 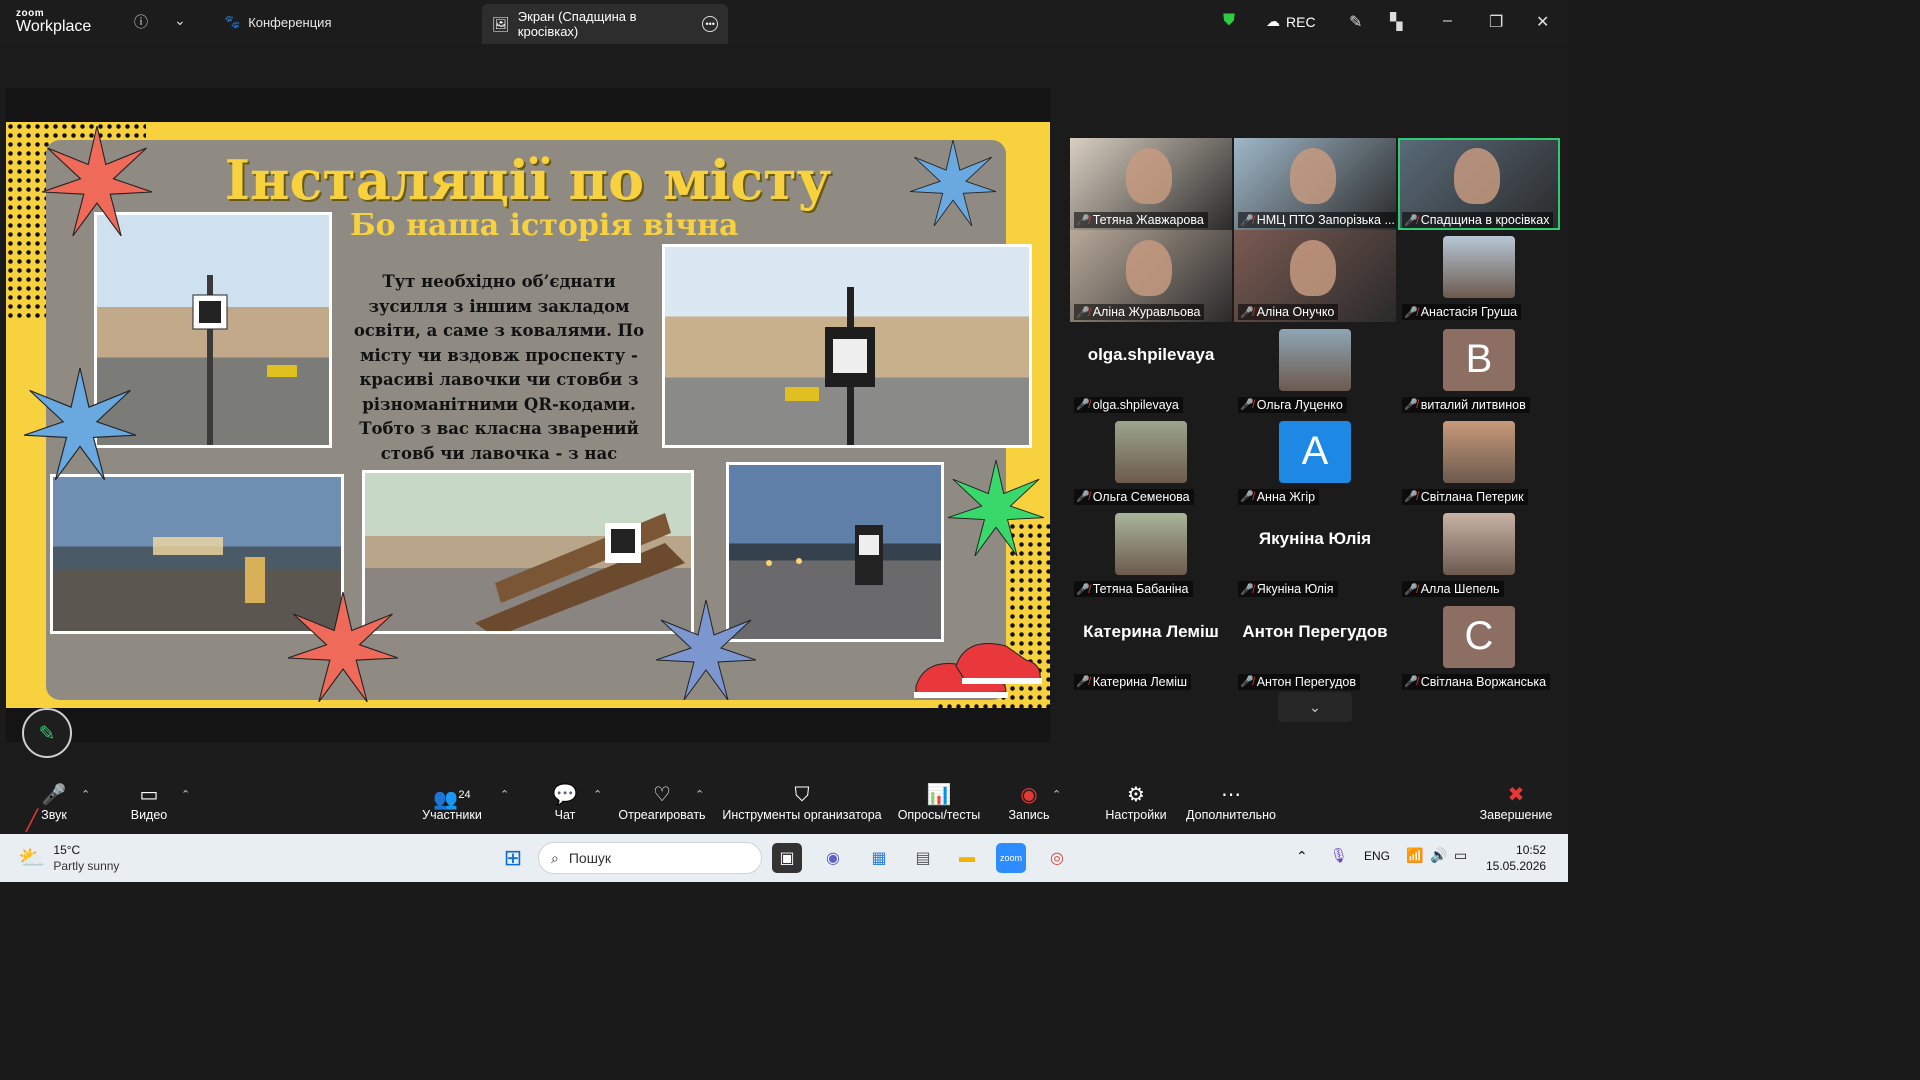 What do you see at coordinates (86, 866) in the screenshot?
I see `weather-desc: Partly sunny` at bounding box center [86, 866].